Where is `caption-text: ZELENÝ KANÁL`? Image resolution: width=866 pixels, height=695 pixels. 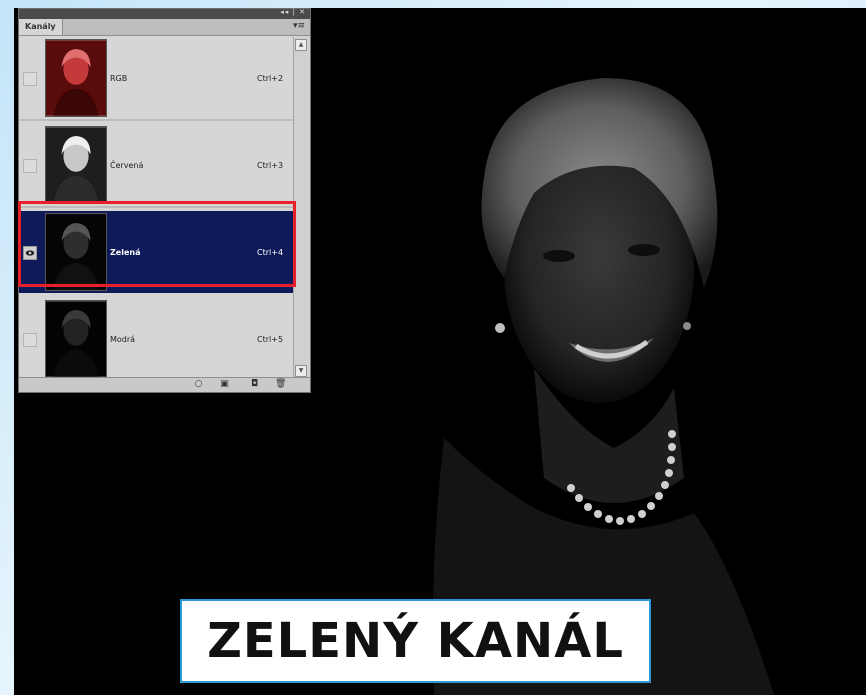
caption-text: ZELENÝ KANÁL is located at coordinates (415, 641).